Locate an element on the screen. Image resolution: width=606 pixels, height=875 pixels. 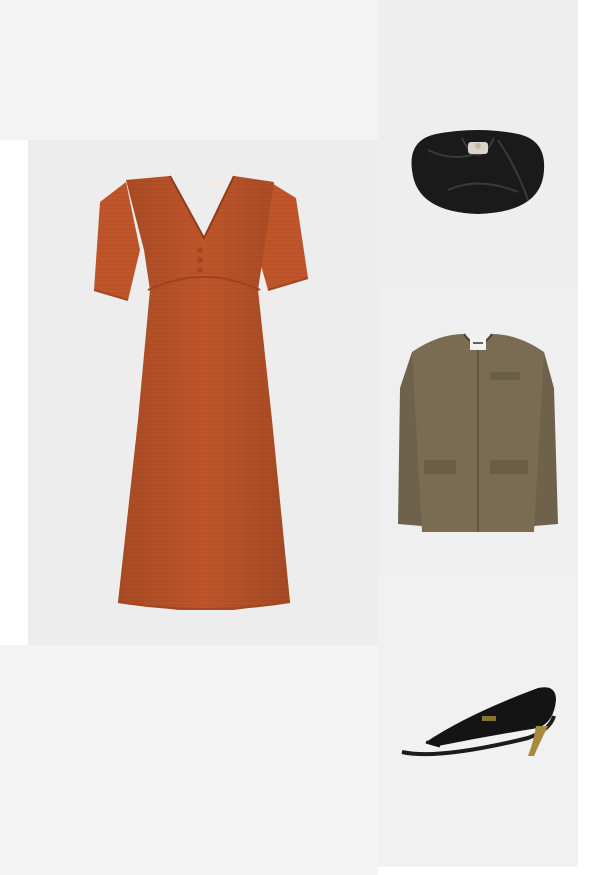
blank-panel-top-left is located at coordinates (189, 70).